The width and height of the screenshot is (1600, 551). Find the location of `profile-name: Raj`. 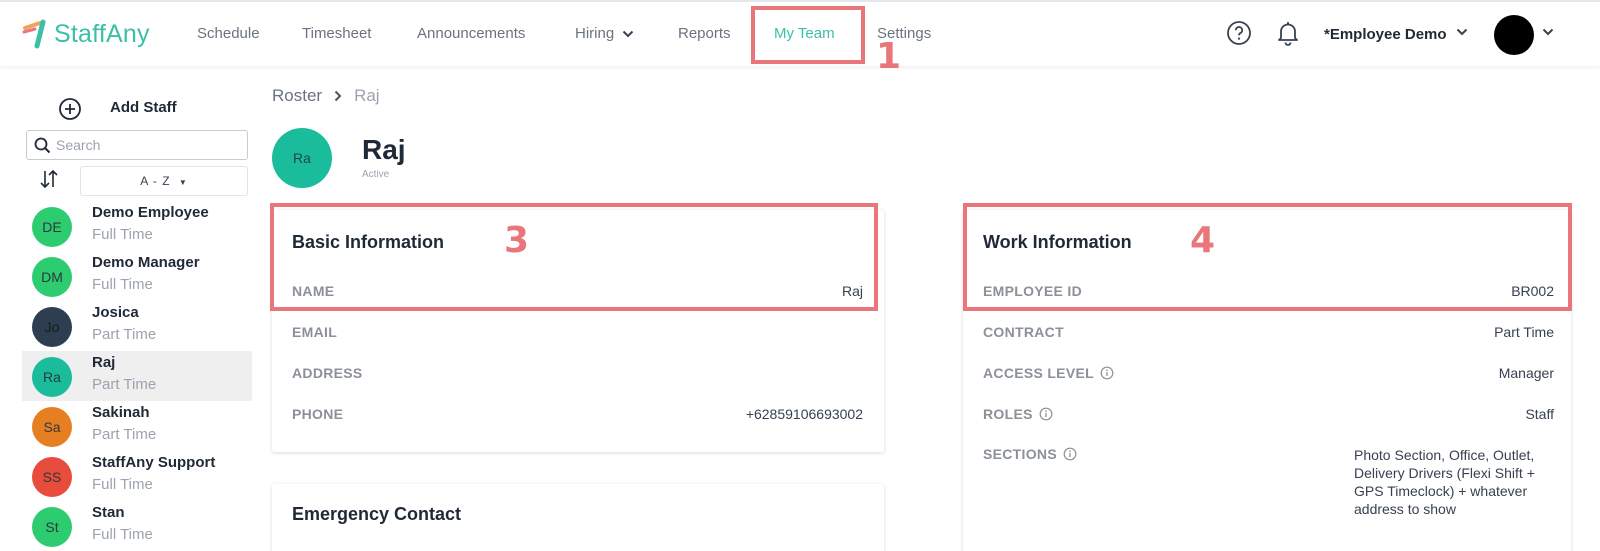

profile-name: Raj is located at coordinates (384, 149).